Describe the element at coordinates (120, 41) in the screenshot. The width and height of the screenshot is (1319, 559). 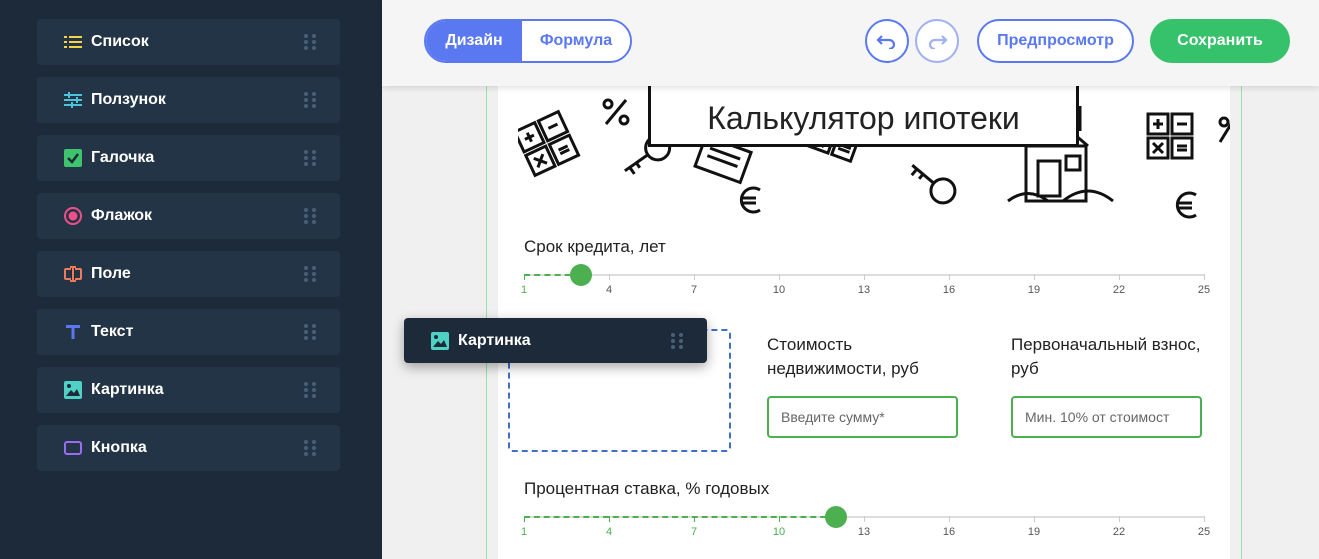
I see `palette-item-label: Список` at that location.